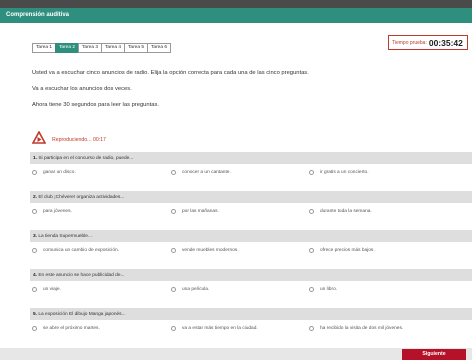 The width and height of the screenshot is (472, 360). I want to click on top-strip, so click(236, 4).